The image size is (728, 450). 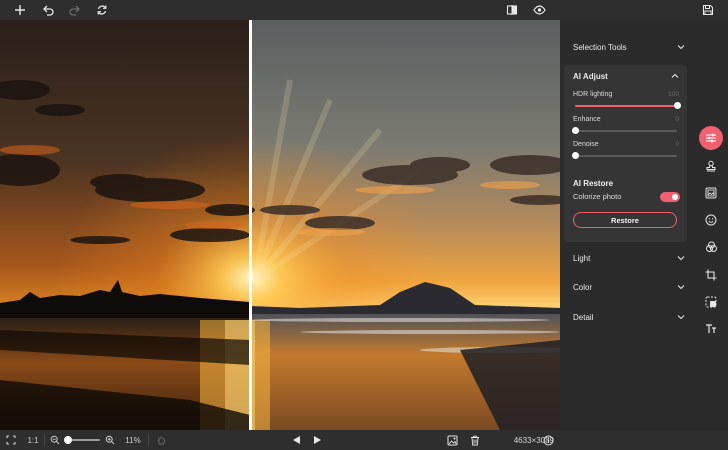 I want to click on layers-icon, so click(x=711, y=302).